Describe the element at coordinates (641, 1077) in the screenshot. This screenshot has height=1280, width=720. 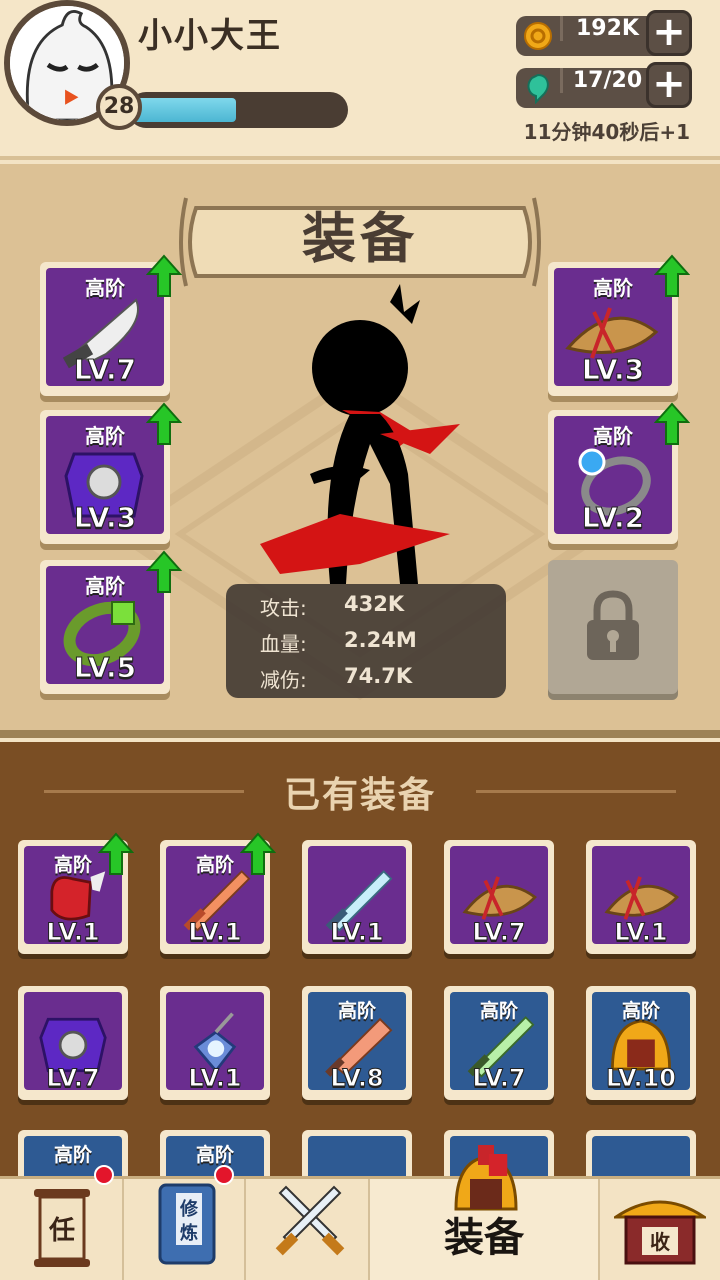
I see `level-label: LV.10` at that location.